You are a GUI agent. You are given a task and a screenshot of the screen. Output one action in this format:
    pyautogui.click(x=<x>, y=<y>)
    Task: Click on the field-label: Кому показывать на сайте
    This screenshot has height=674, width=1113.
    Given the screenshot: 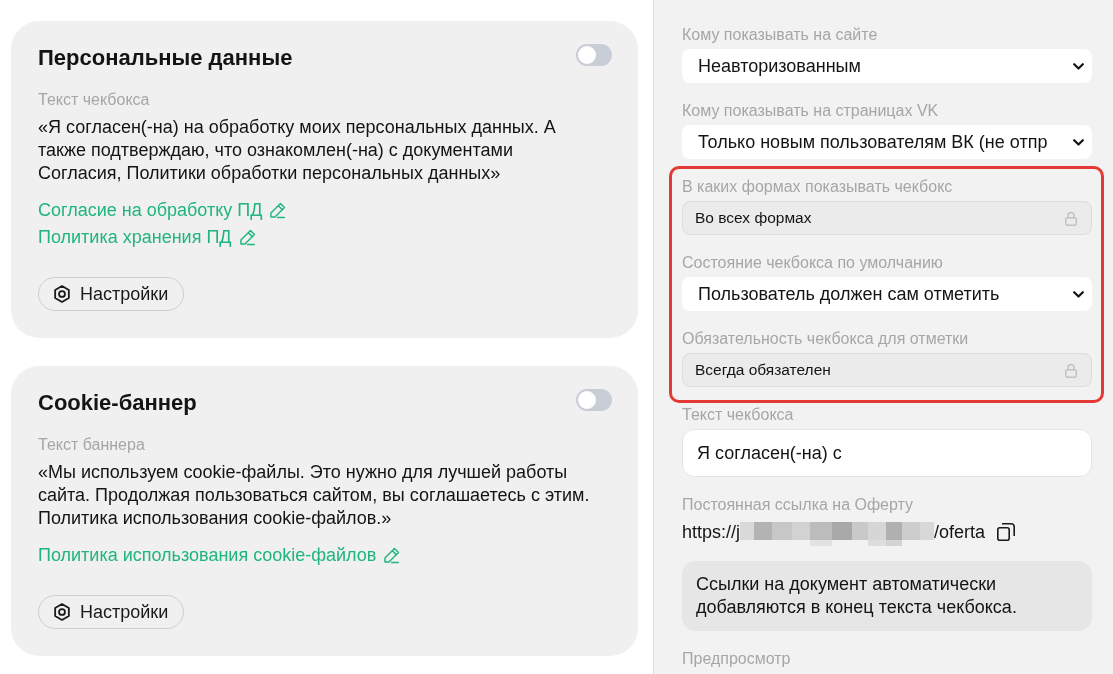 What is the action you would take?
    pyautogui.click(x=780, y=35)
    